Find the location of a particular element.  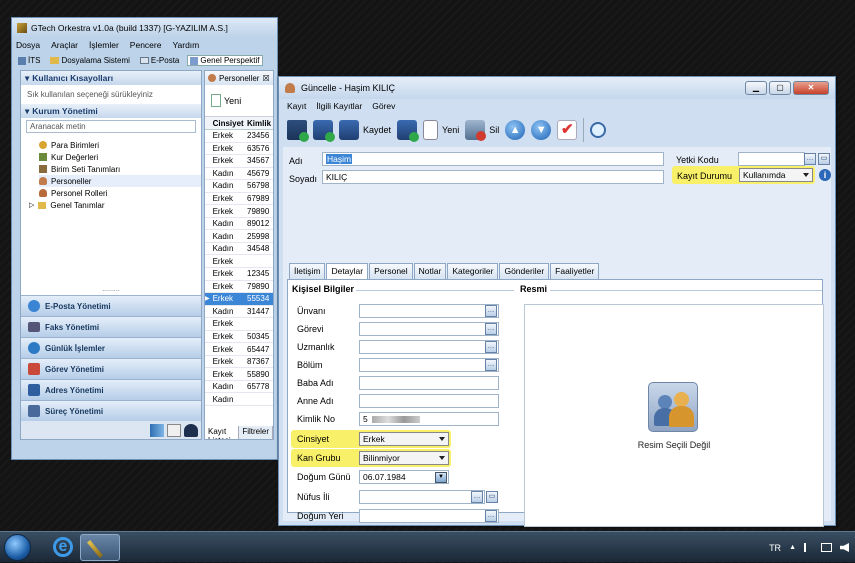

note-icon is located at coordinates (174, 430).